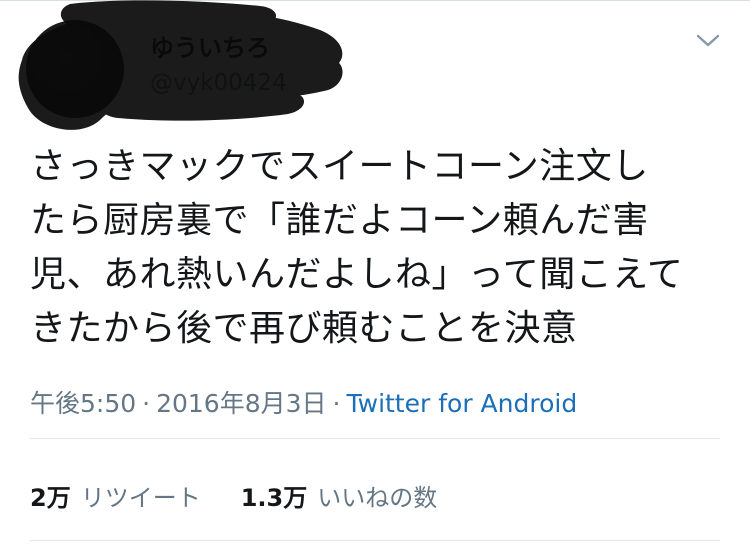 This screenshot has height=544, width=750. What do you see at coordinates (357, 274) in the screenshot?
I see `tweet-line: 児、あれ熱いんだよしね」って聞こえて` at bounding box center [357, 274].